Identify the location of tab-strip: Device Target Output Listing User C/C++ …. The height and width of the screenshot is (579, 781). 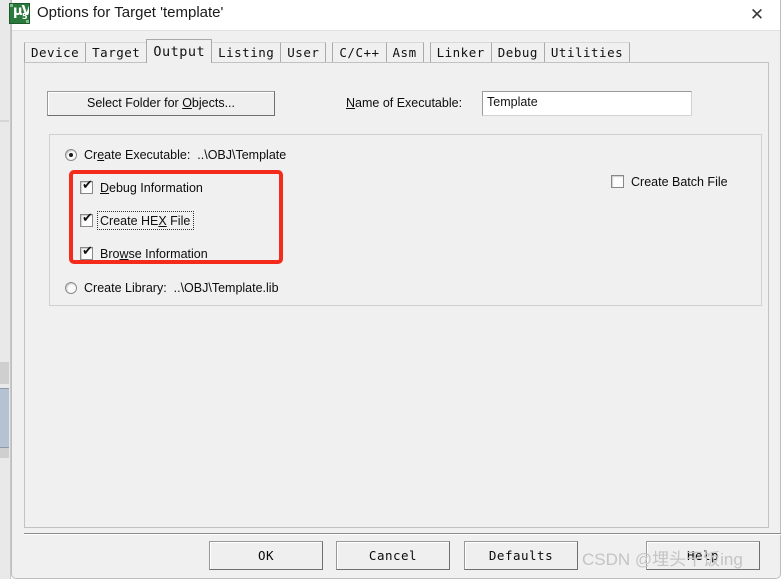
(327, 51).